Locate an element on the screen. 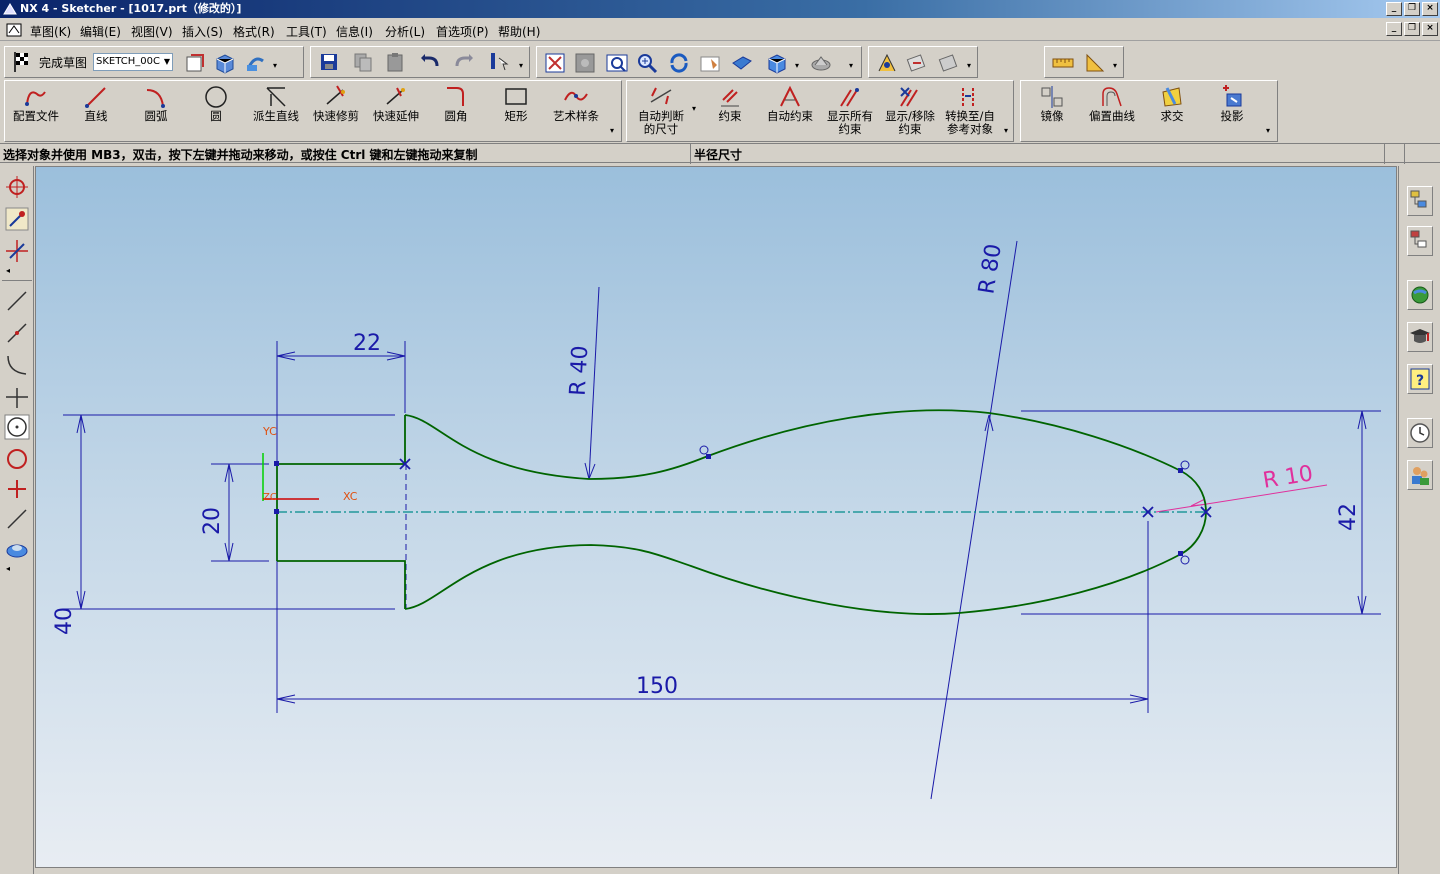 The height and width of the screenshot is (874, 1440). dim-40: 40 is located at coordinates (64, 621).